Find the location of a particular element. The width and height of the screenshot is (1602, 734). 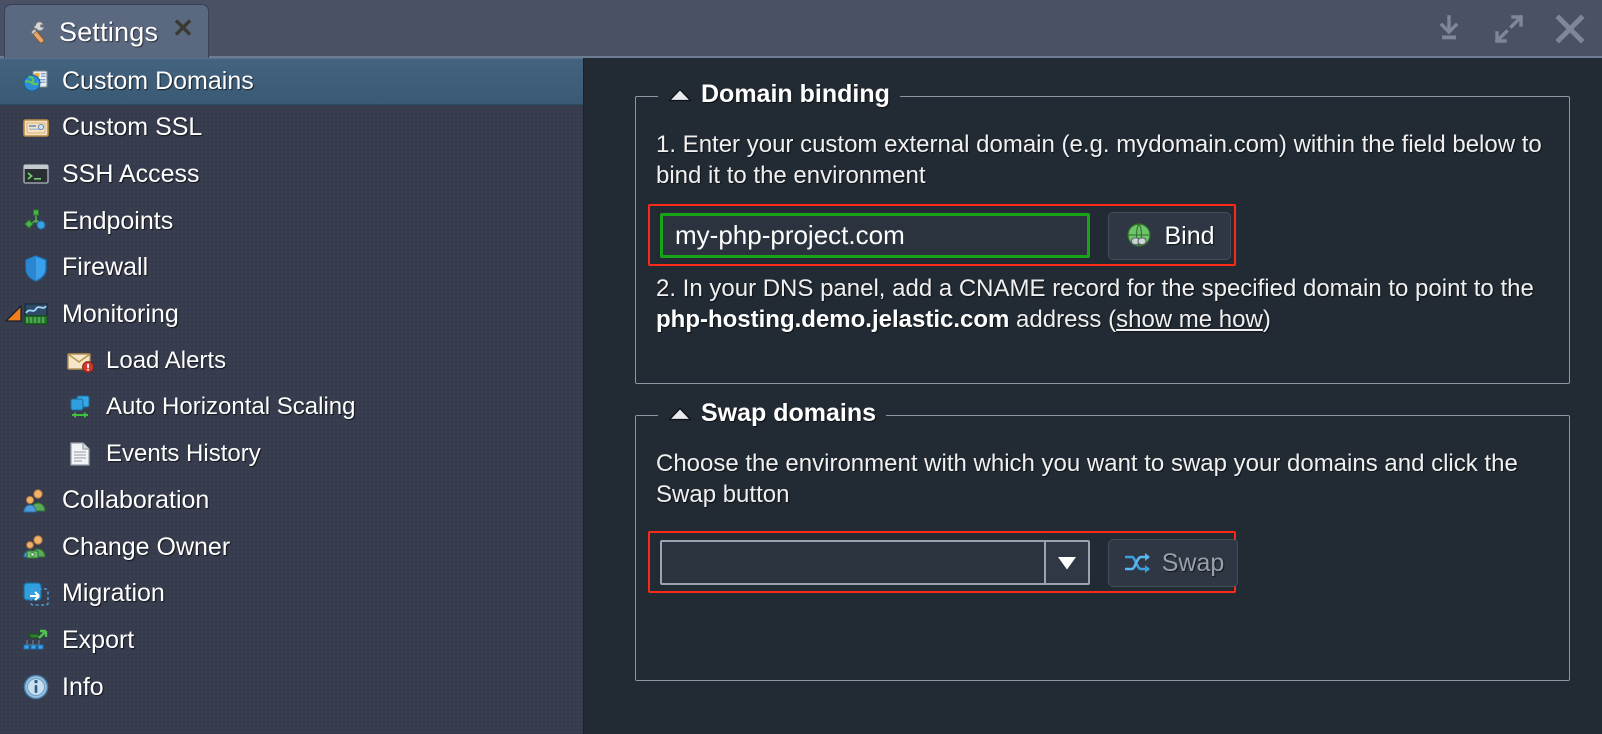

sidebar-item-label: Custom SSL is located at coordinates (132, 127).